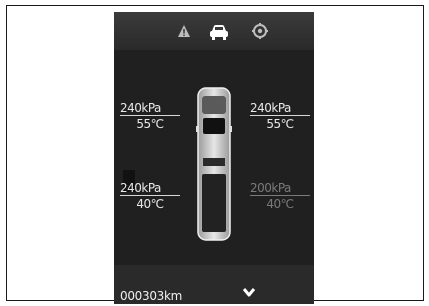 This screenshot has height=306, width=429. What do you see at coordinates (219, 32) in the screenshot?
I see `car-icon` at bounding box center [219, 32].